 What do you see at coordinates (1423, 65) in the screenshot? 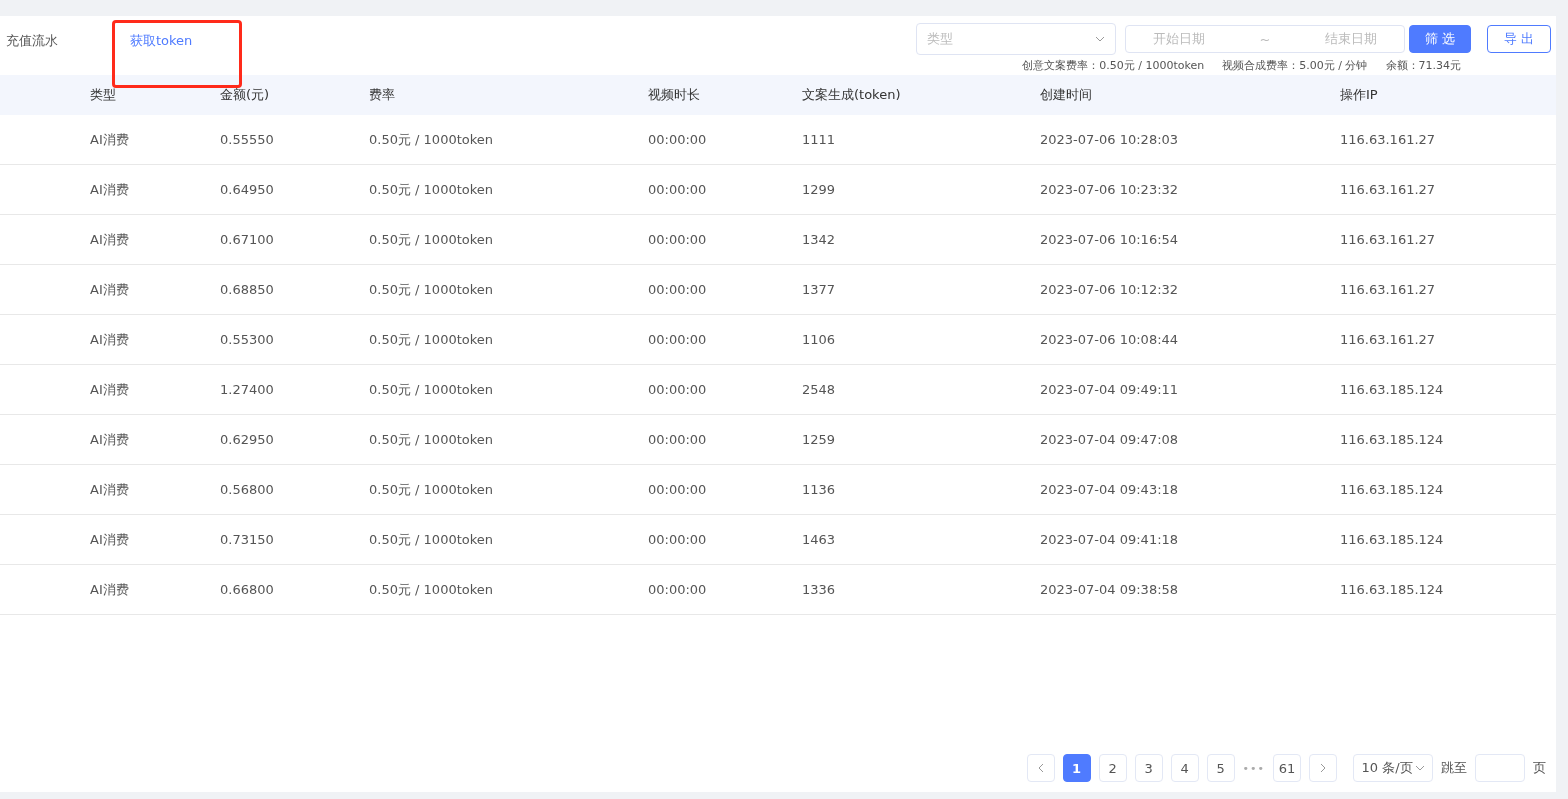
I see `rate-info: 余额：71.34元` at bounding box center [1423, 65].